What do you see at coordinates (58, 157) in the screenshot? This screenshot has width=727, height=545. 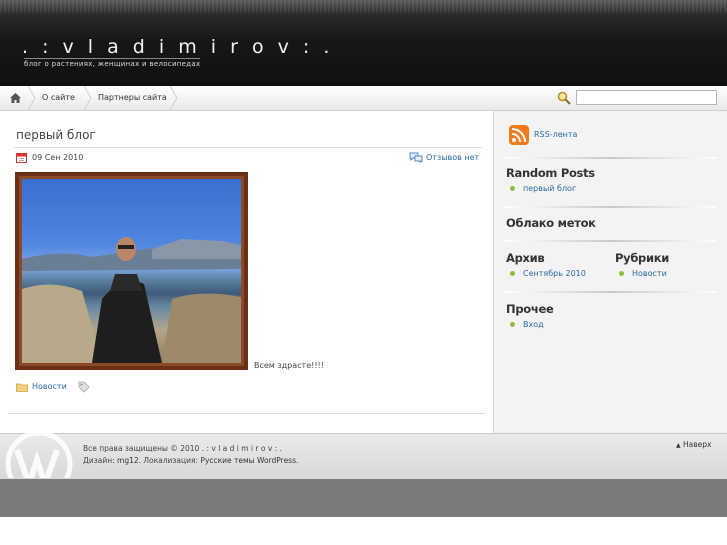 I see `post-date: 09 Сен 2010` at bounding box center [58, 157].